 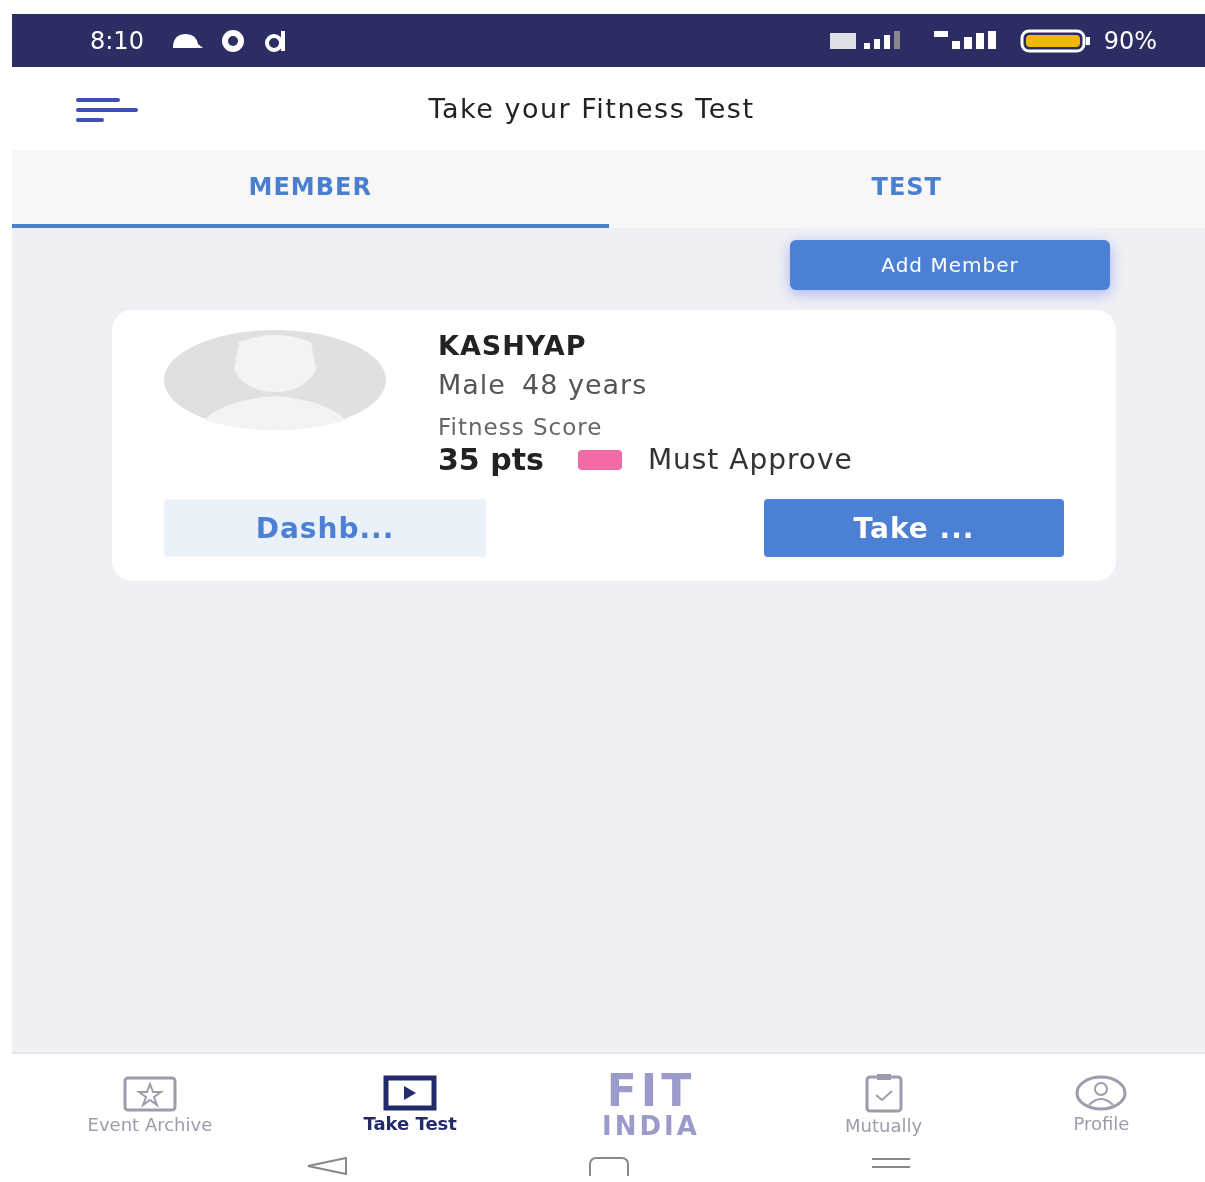 What do you see at coordinates (150, 1104) in the screenshot?
I see `nav-item: Event Archive` at bounding box center [150, 1104].